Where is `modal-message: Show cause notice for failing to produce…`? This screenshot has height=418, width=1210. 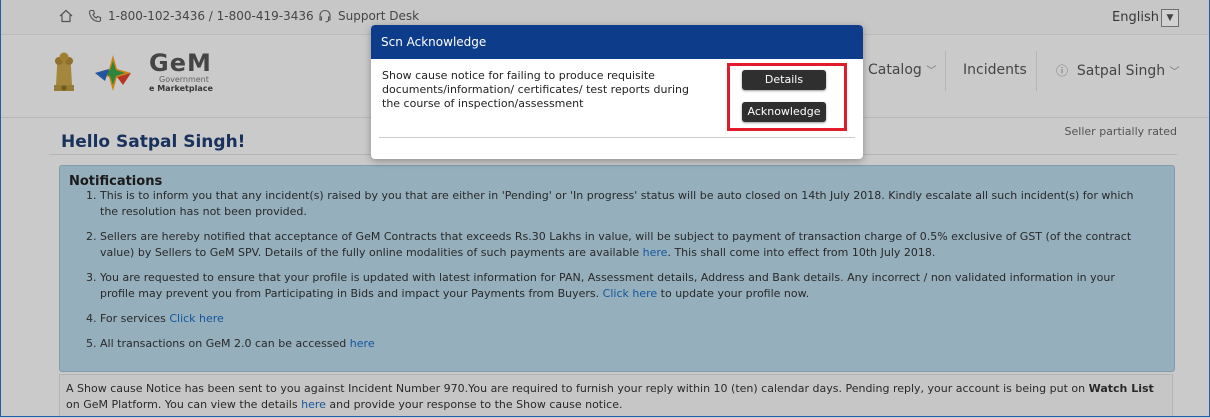 modal-message: Show cause notice for failing to produce… is located at coordinates (535, 89).